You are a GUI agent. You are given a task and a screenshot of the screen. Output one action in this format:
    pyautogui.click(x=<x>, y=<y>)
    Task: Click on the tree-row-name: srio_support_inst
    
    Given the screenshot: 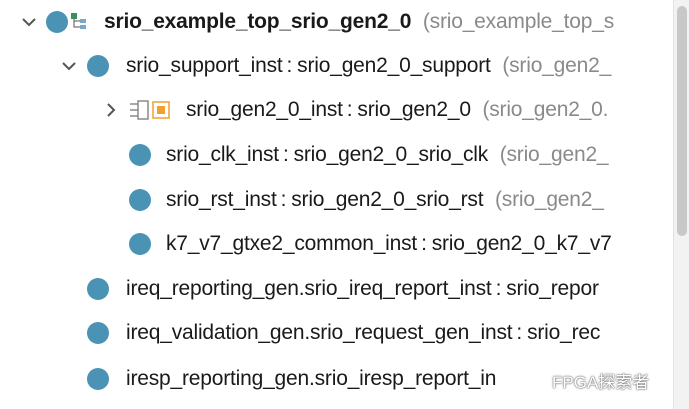 What is the action you would take?
    pyautogui.click(x=204, y=65)
    